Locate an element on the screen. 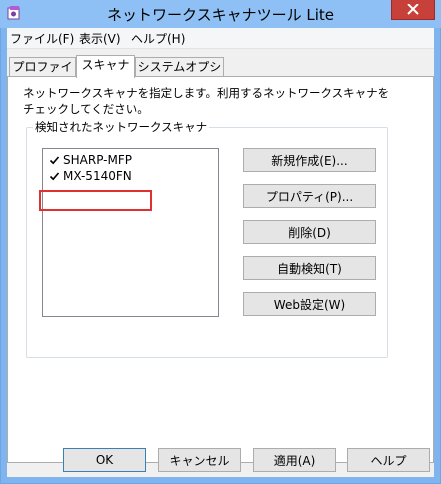 The height and width of the screenshot is (484, 441). close-button is located at coordinates (413, 10).